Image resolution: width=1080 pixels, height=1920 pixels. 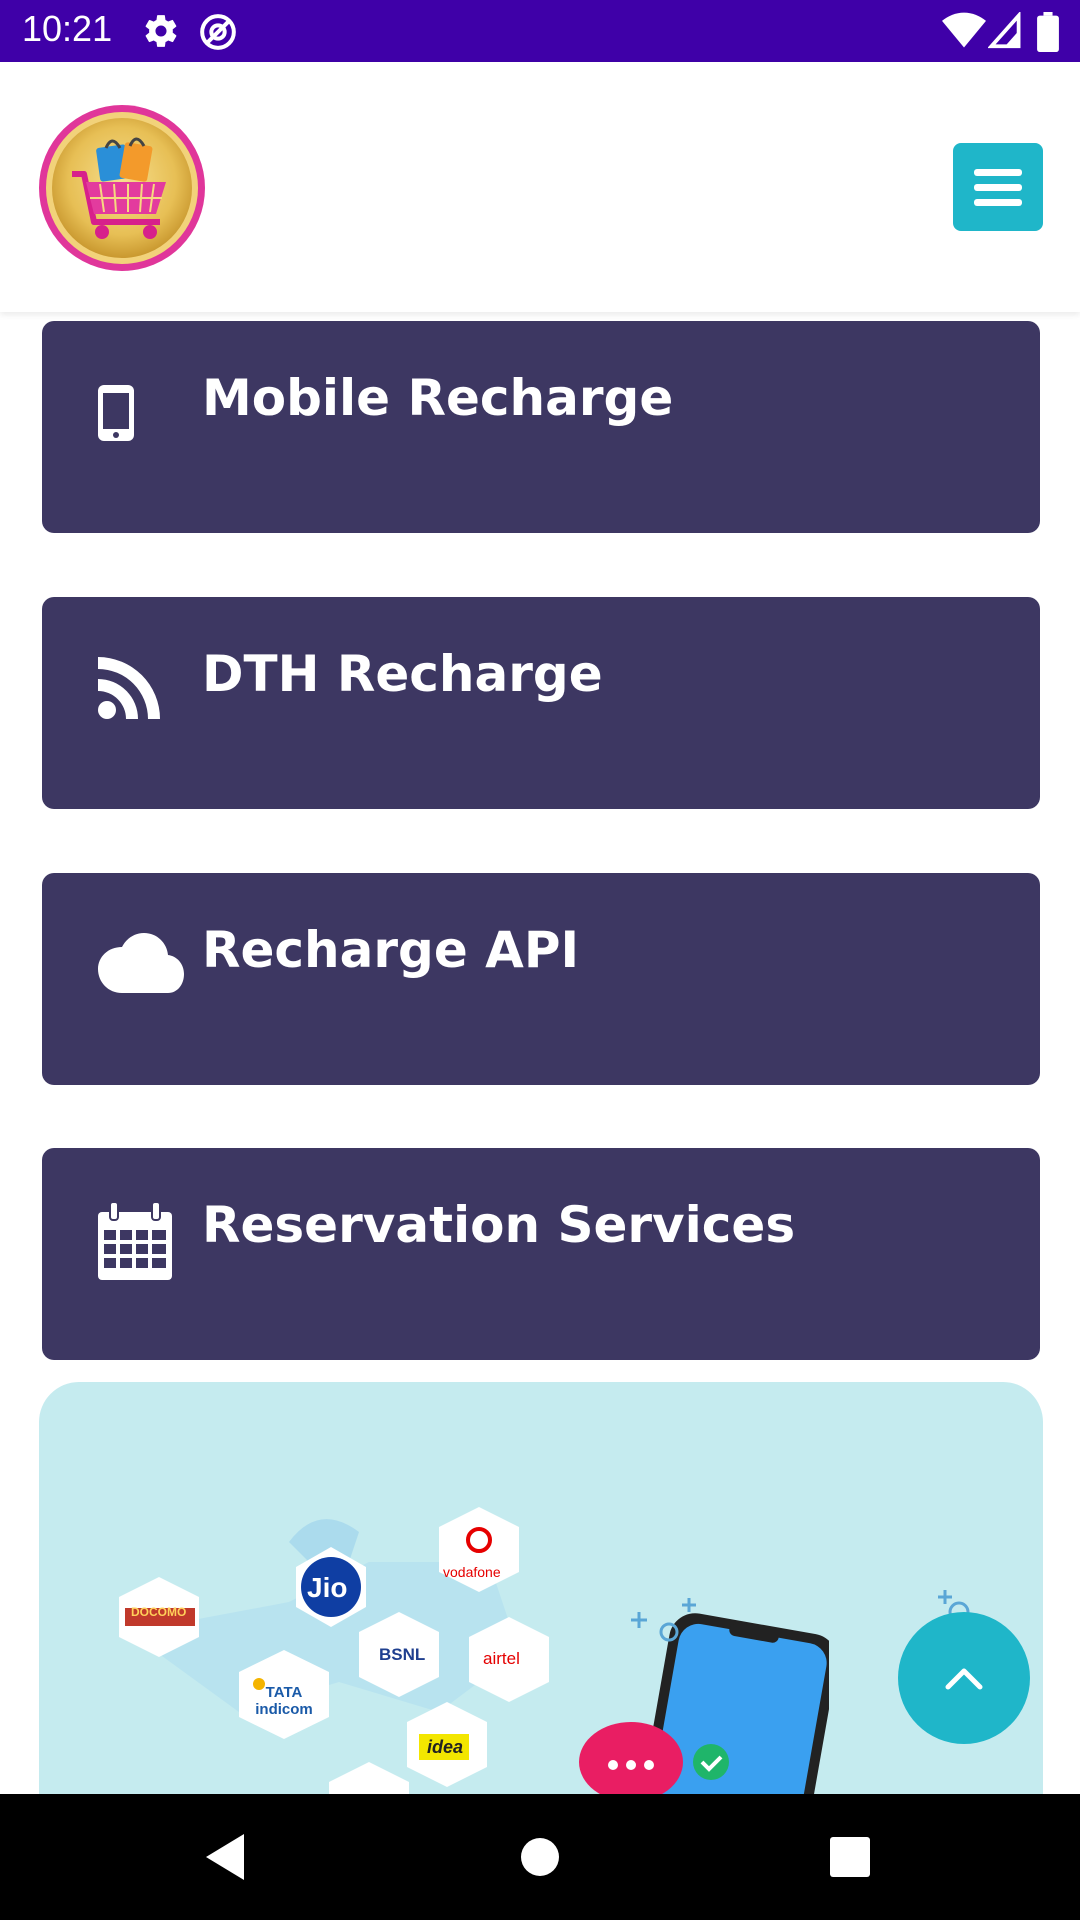 I want to click on scroll-to-top-button, so click(x=964, y=1678).